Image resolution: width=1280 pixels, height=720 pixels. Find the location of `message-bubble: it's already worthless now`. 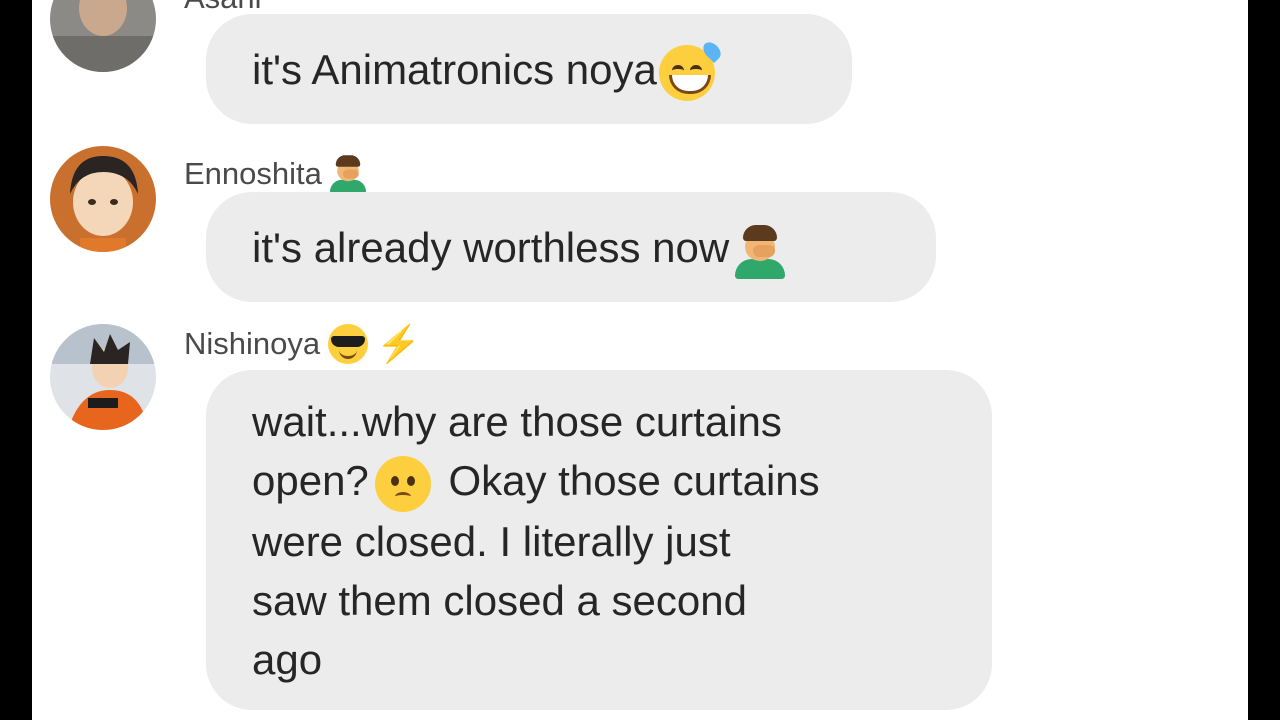

message-bubble: it's already worthless now is located at coordinates (571, 247).